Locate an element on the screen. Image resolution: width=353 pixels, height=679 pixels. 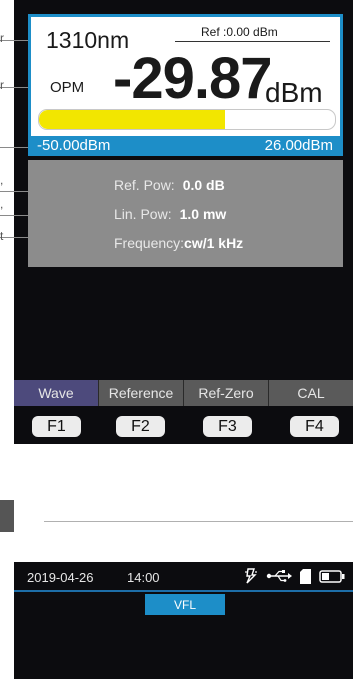
softkey-ref-zero: Ref-Zero is located at coordinates (226, 393).